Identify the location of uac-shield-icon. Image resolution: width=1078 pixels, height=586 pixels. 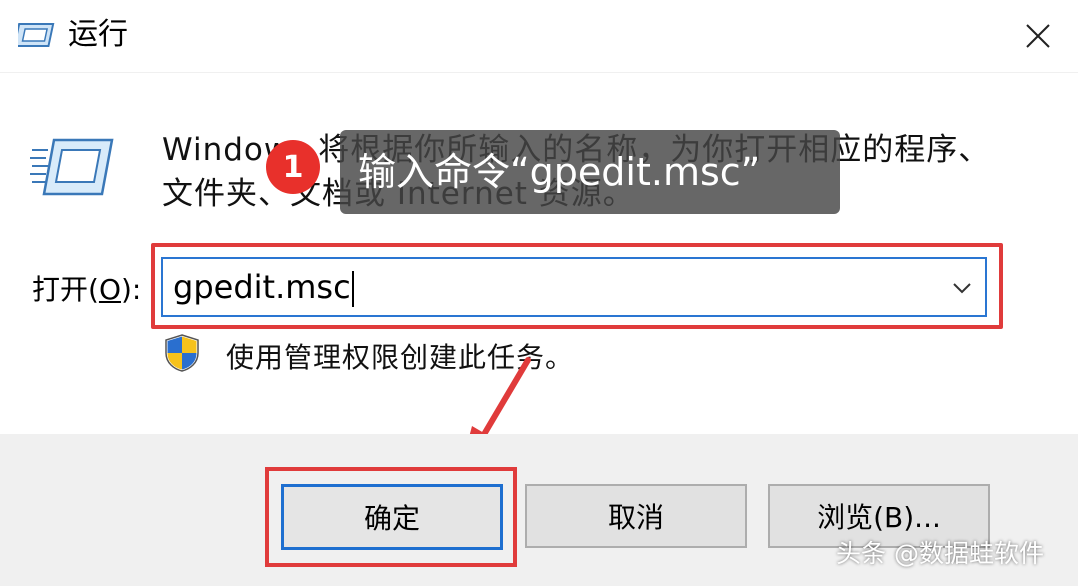
(182, 353).